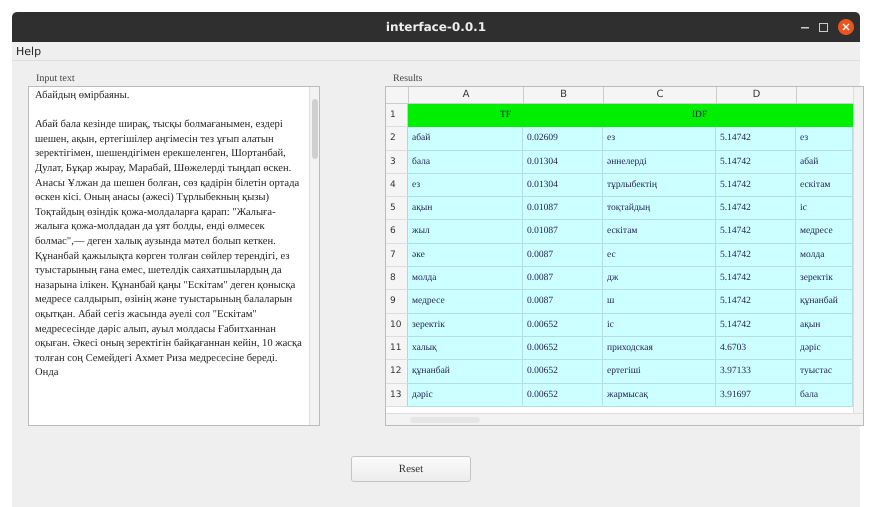 The height and width of the screenshot is (507, 872). I want to click on row-header: 8, so click(397, 278).